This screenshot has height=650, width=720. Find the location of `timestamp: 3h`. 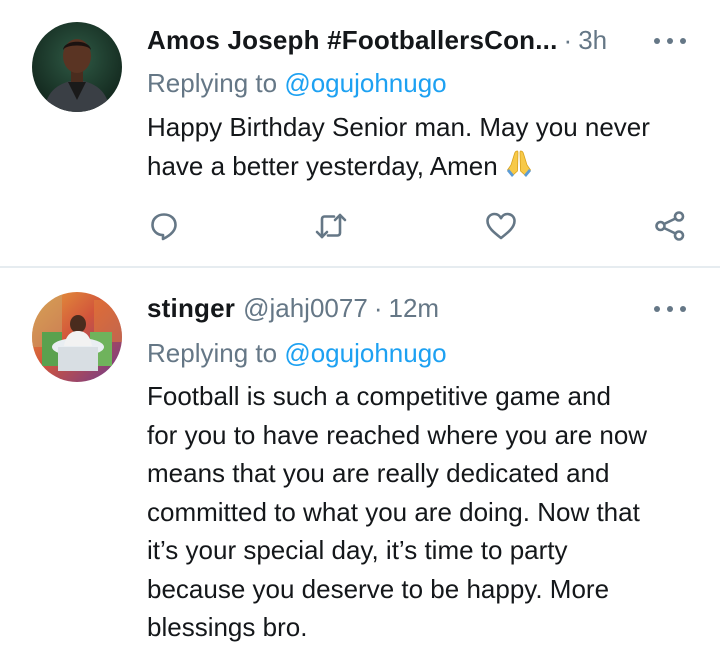

timestamp: 3h is located at coordinates (592, 40).